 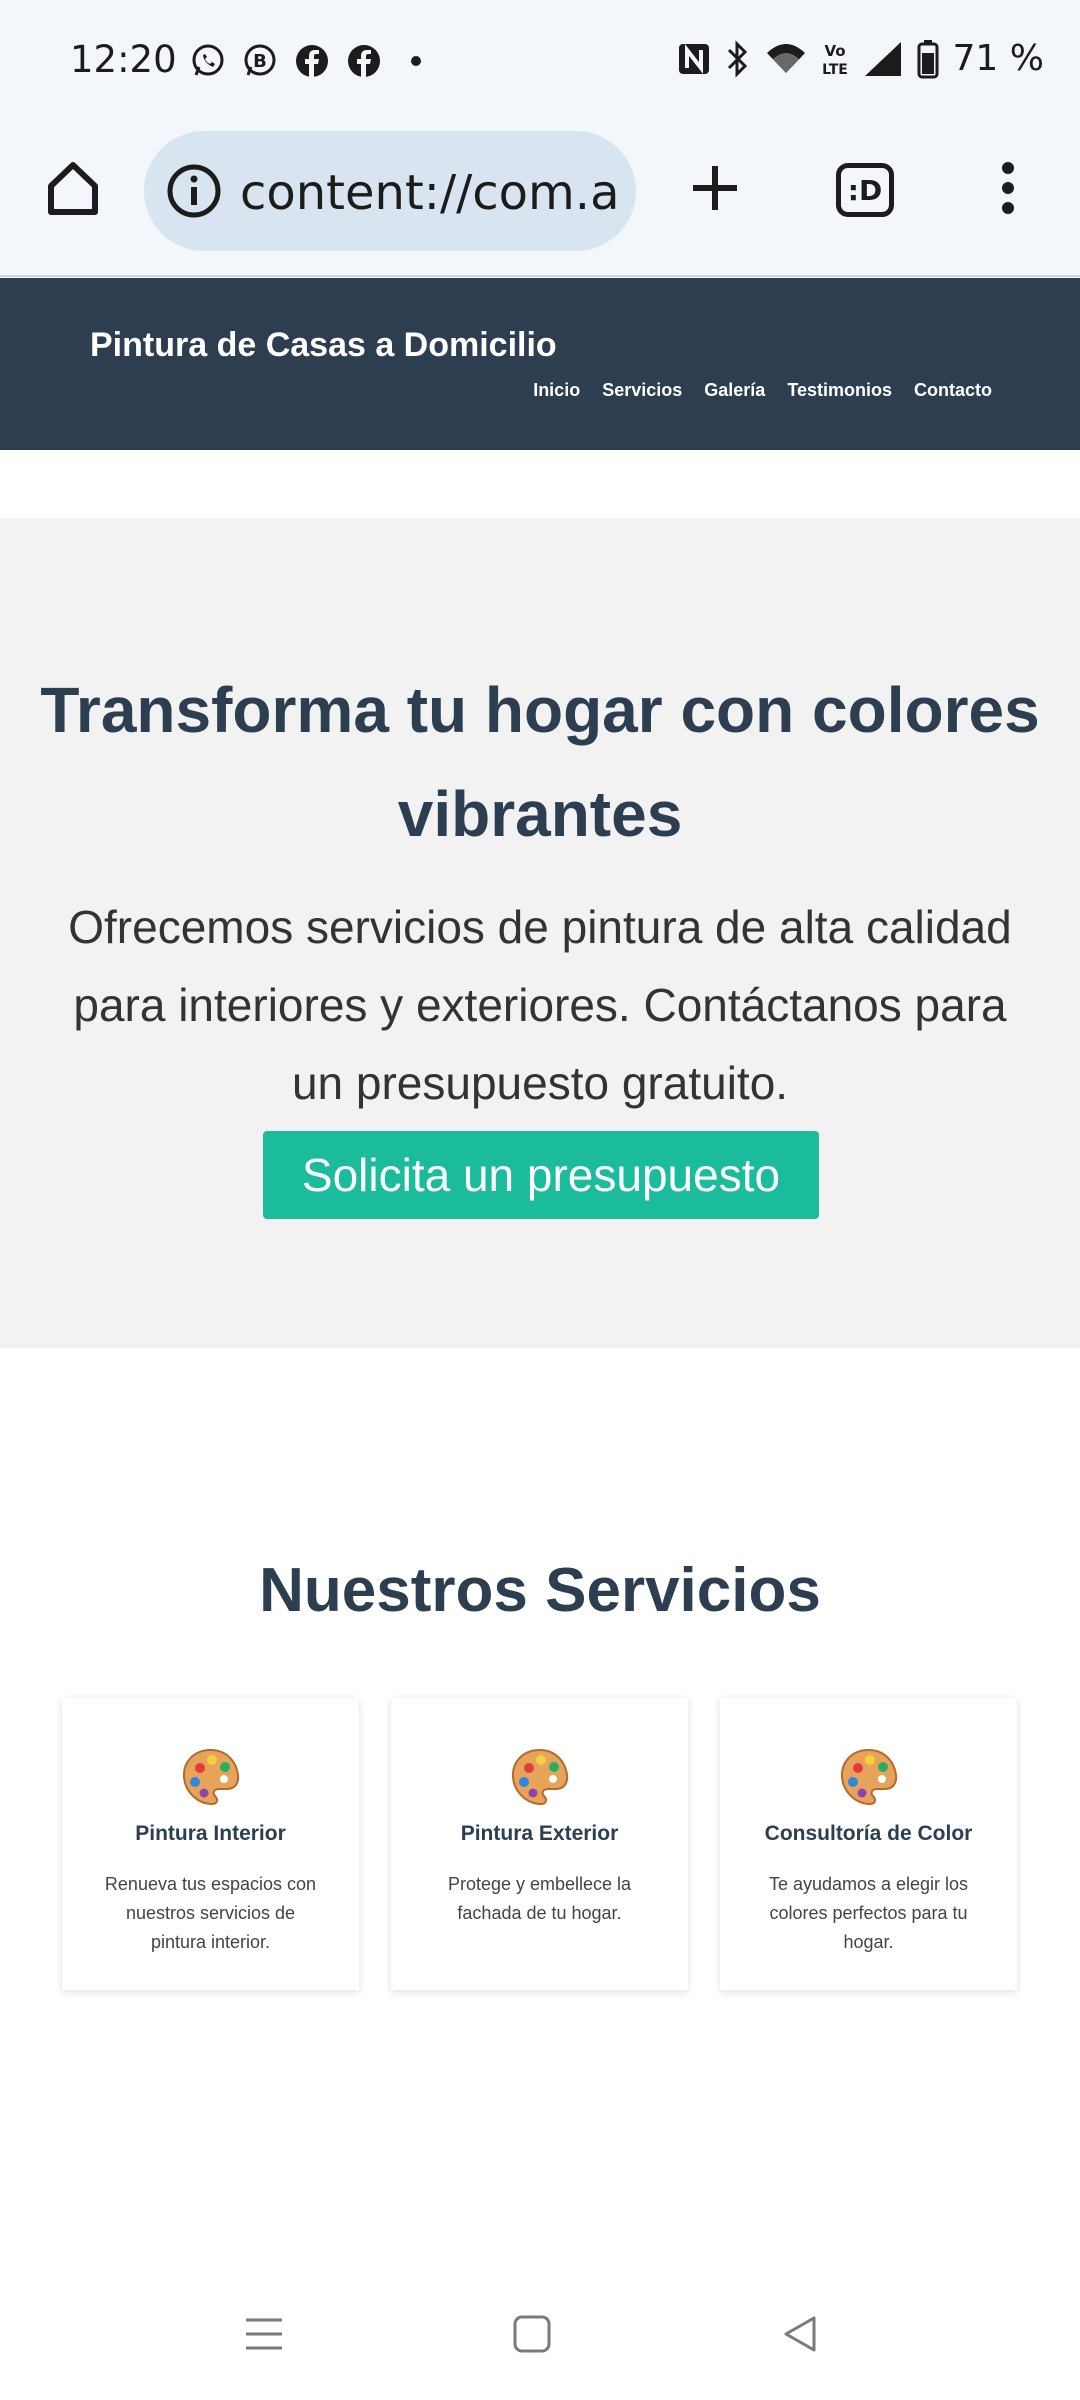 What do you see at coordinates (839, 390) in the screenshot?
I see `nav-link-testimonios: Testimonios` at bounding box center [839, 390].